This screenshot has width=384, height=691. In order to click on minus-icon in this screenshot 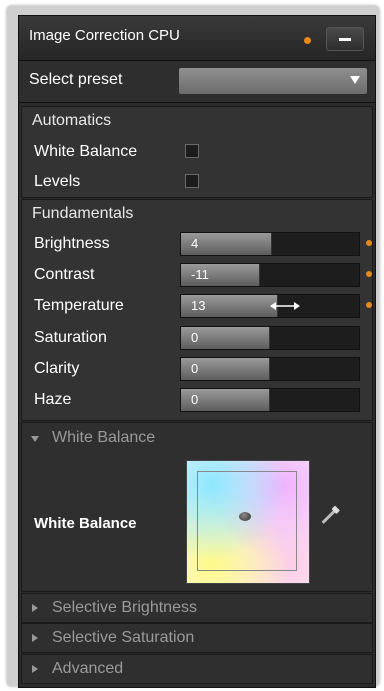, I will do `click(345, 39)`.